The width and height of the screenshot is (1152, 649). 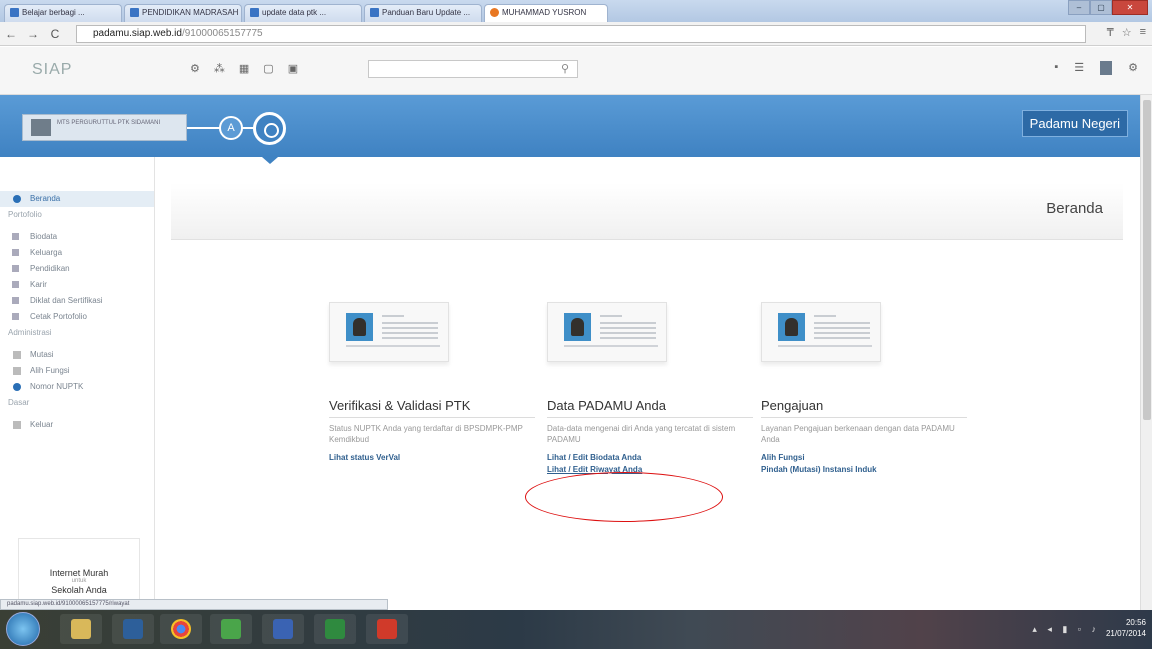 I want to click on power-icon, so click(x=17, y=425).